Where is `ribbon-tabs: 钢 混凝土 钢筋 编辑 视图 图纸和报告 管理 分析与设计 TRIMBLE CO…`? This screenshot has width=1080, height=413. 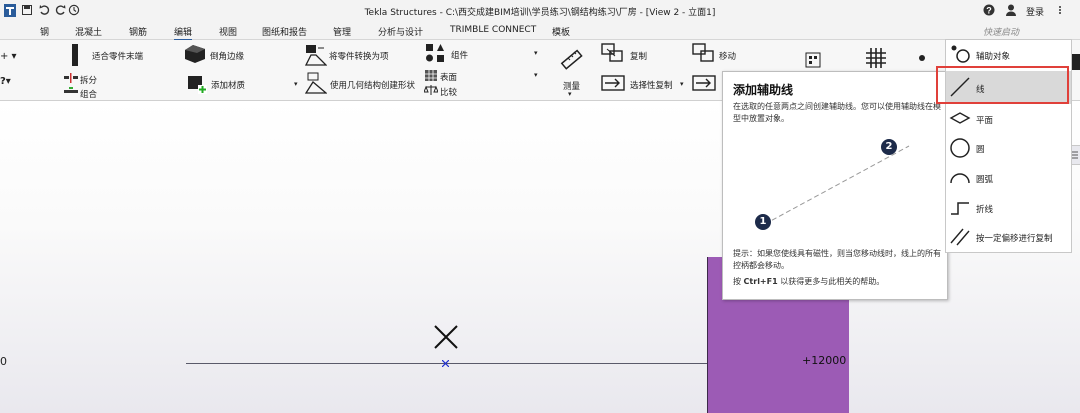 ribbon-tabs: 钢 混凝土 钢筋 编辑 视图 图纸和报告 管理 分析与设计 TRIMBLE CO… is located at coordinates (540, 31).